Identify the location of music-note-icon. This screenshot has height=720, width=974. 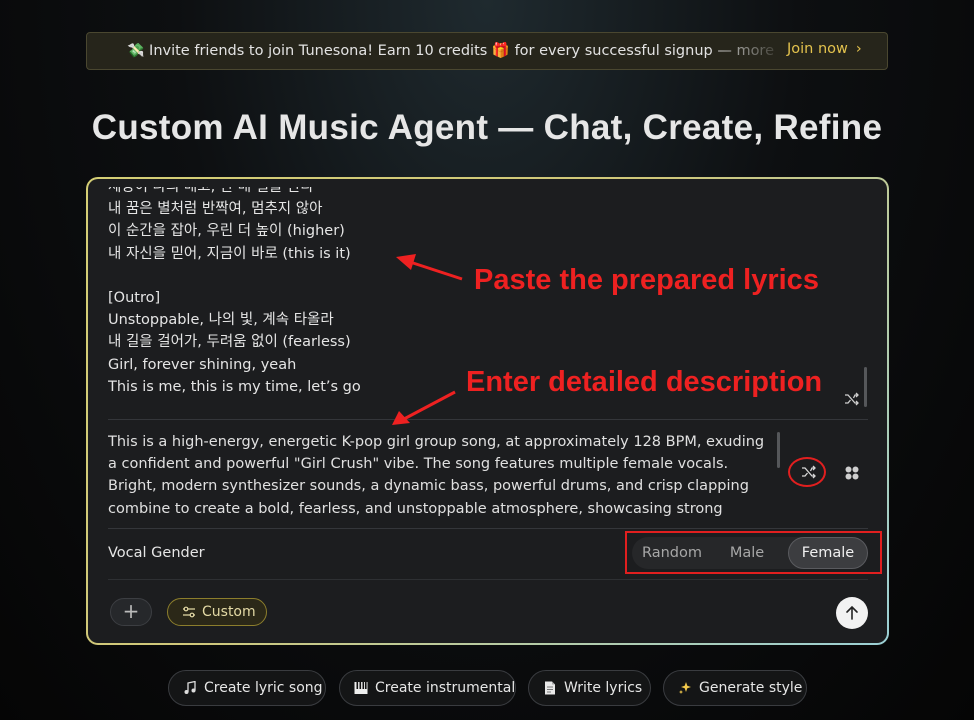
(190, 687).